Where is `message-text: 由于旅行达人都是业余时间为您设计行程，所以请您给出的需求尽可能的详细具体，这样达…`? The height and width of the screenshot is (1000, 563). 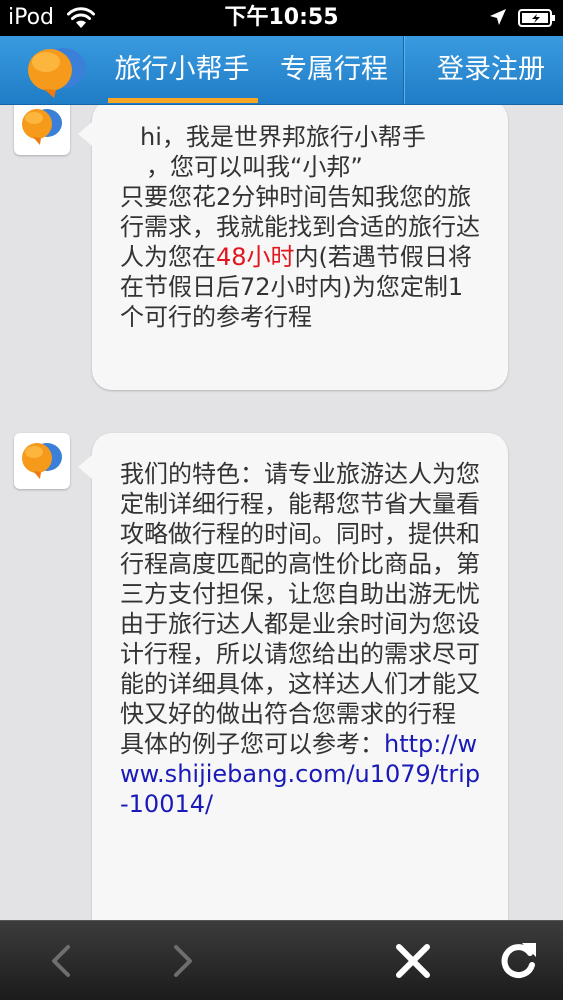 message-text: 由于旅行达人都是业余时间为您设计行程，所以请您给出的需求尽可能的详细具体，这样达… is located at coordinates (300, 669).